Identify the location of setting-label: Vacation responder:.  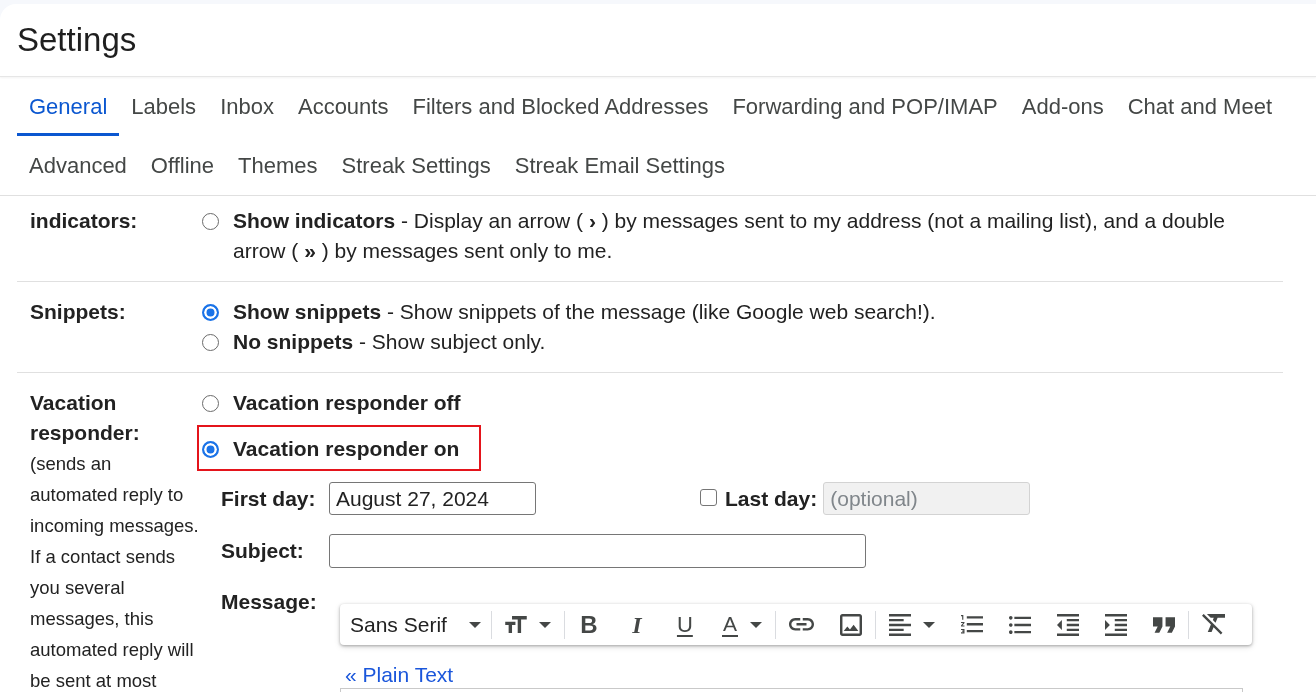
(85, 418).